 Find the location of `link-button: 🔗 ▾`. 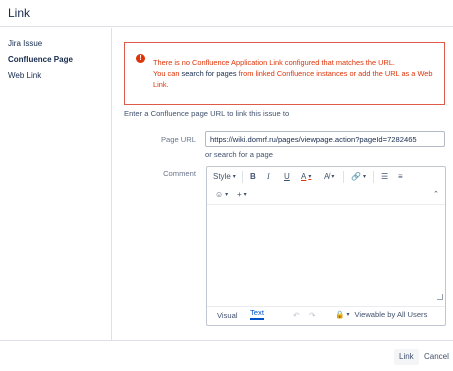

link-button: 🔗 ▾ is located at coordinates (358, 176).